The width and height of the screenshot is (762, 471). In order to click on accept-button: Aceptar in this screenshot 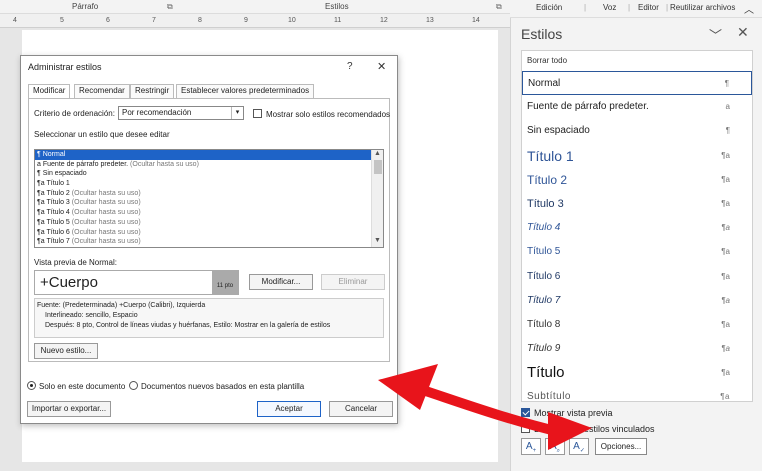, I will do `click(289, 409)`.